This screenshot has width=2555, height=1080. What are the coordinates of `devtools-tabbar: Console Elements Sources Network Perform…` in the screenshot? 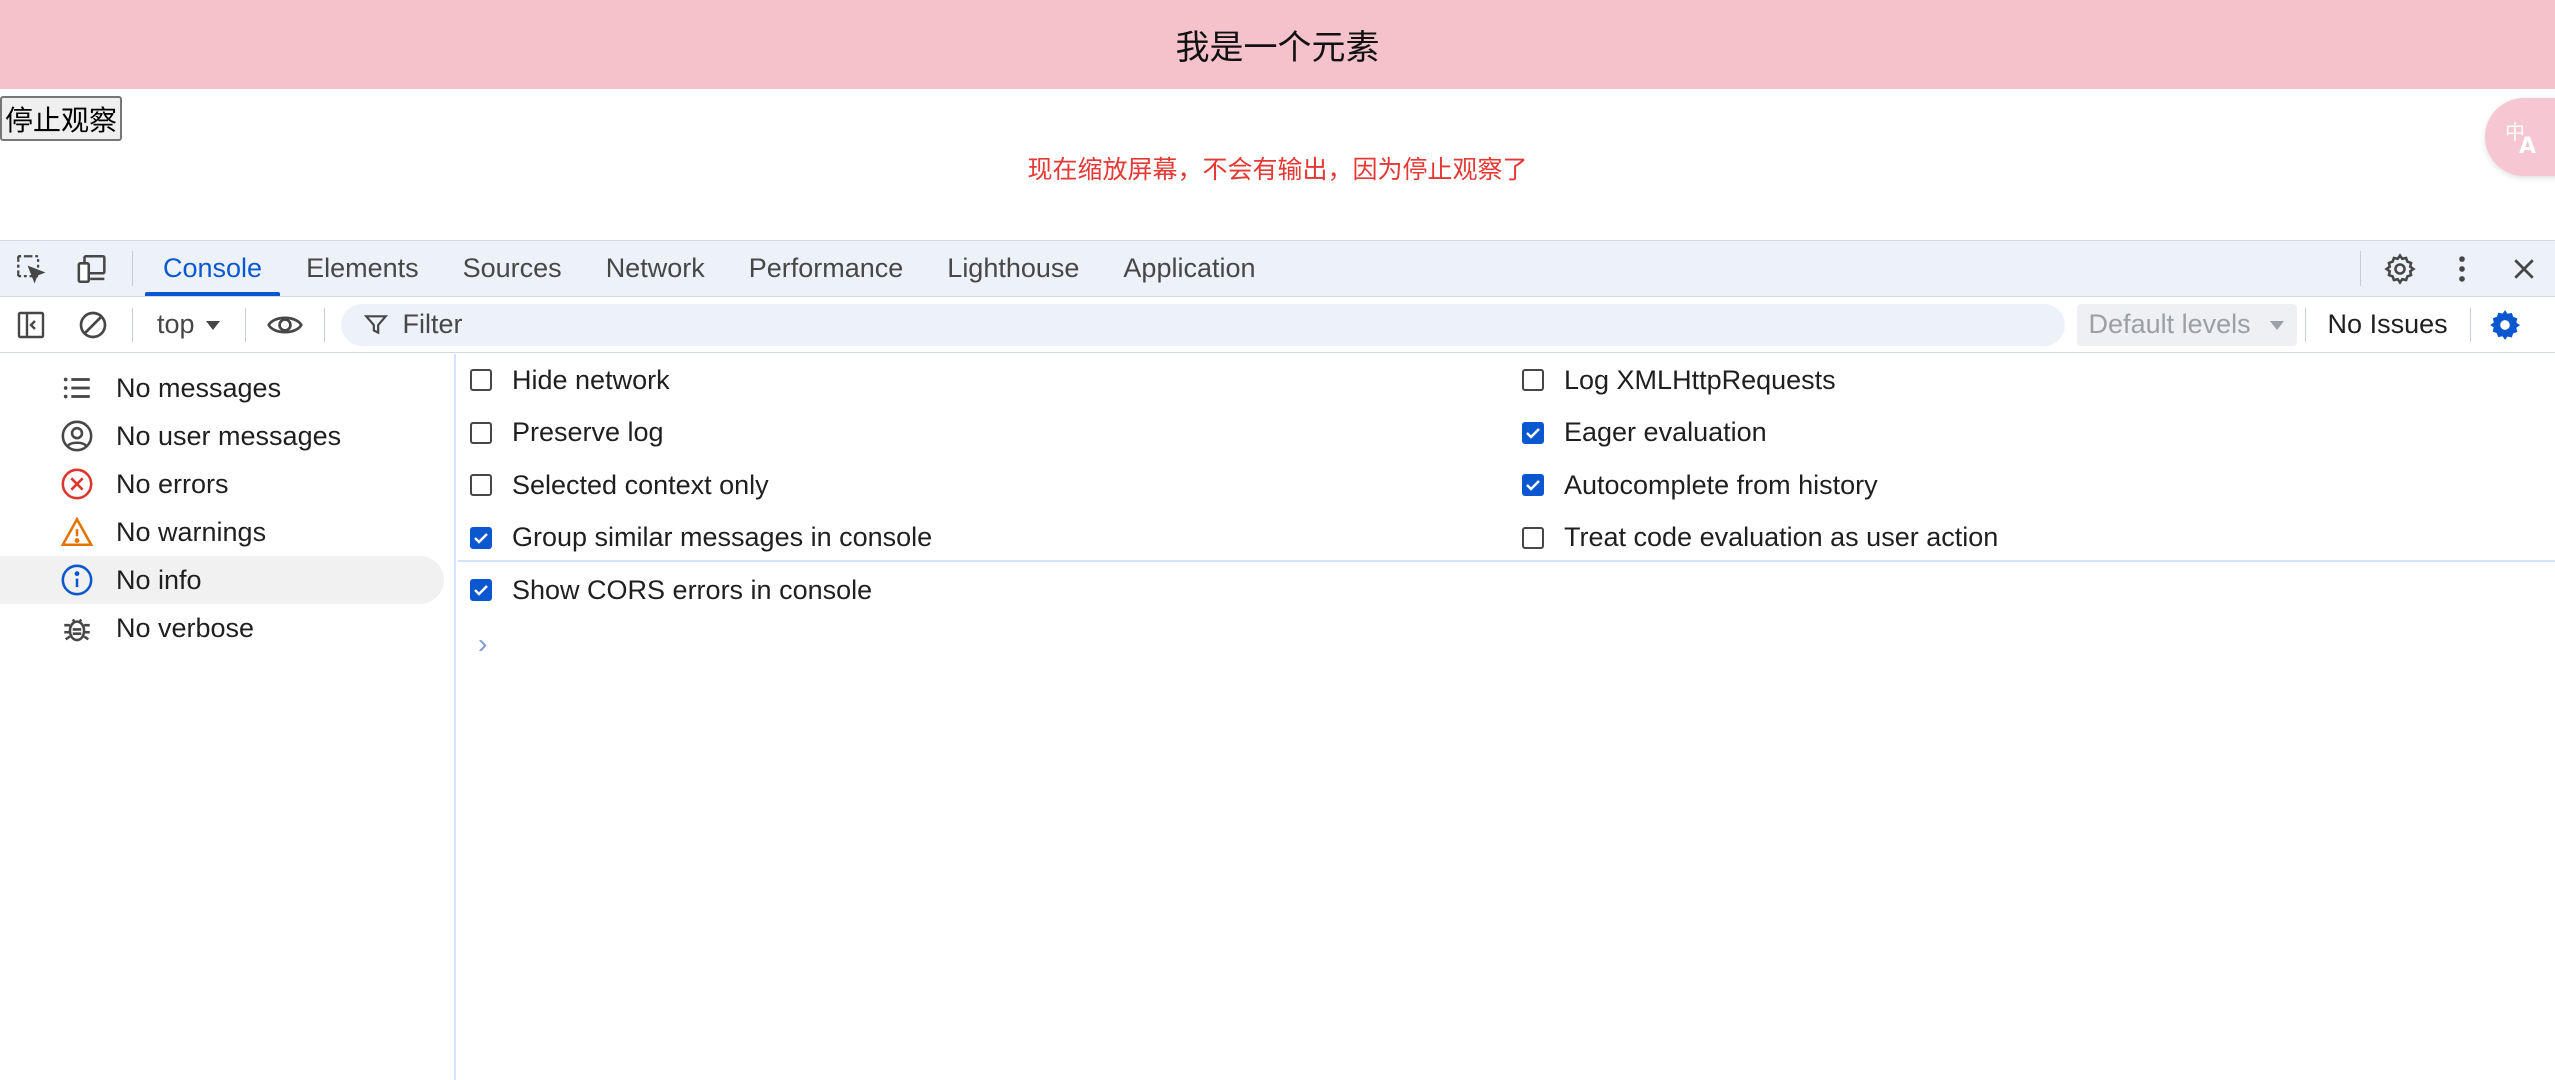 It's located at (1277, 268).